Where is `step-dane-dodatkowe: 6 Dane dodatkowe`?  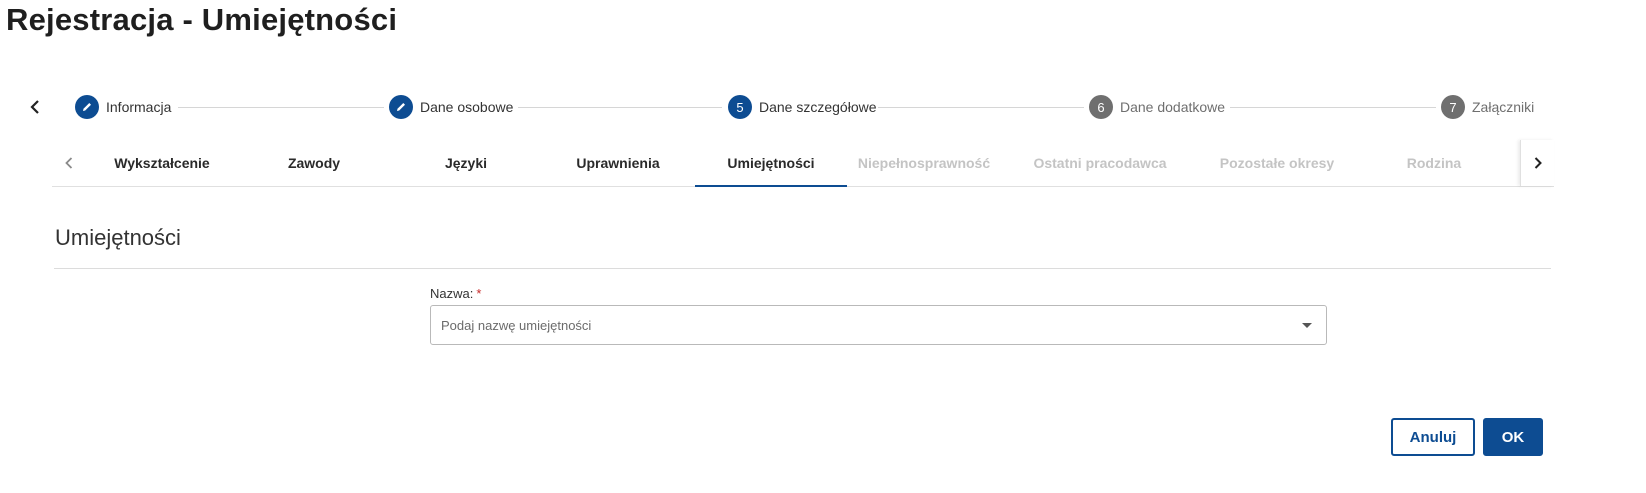 step-dane-dodatkowe: 6 Dane dodatkowe is located at coordinates (1157, 107).